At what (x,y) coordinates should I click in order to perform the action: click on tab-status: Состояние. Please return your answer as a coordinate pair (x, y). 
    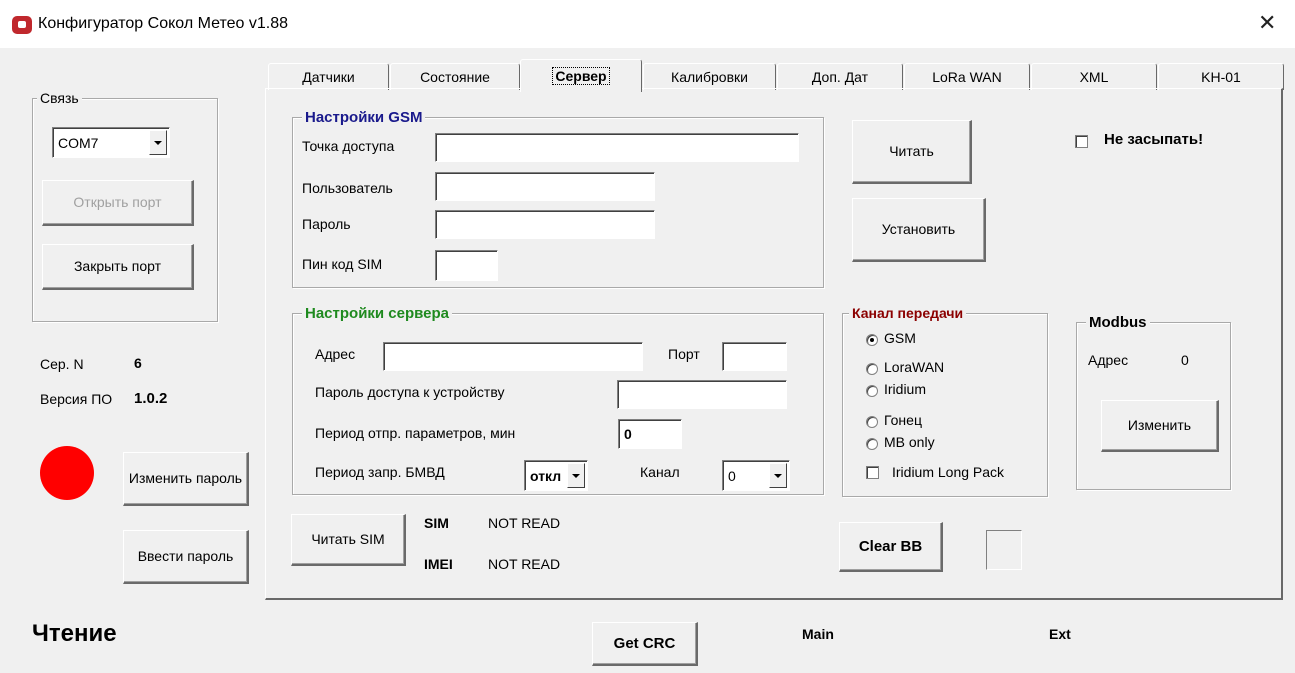
    Looking at the image, I should click on (455, 76).